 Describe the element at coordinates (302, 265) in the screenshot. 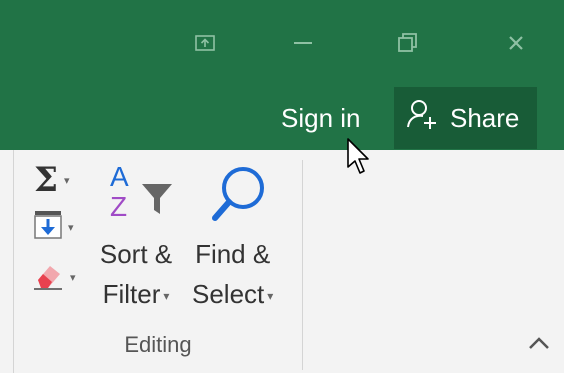

I see `group-divider-right` at that location.